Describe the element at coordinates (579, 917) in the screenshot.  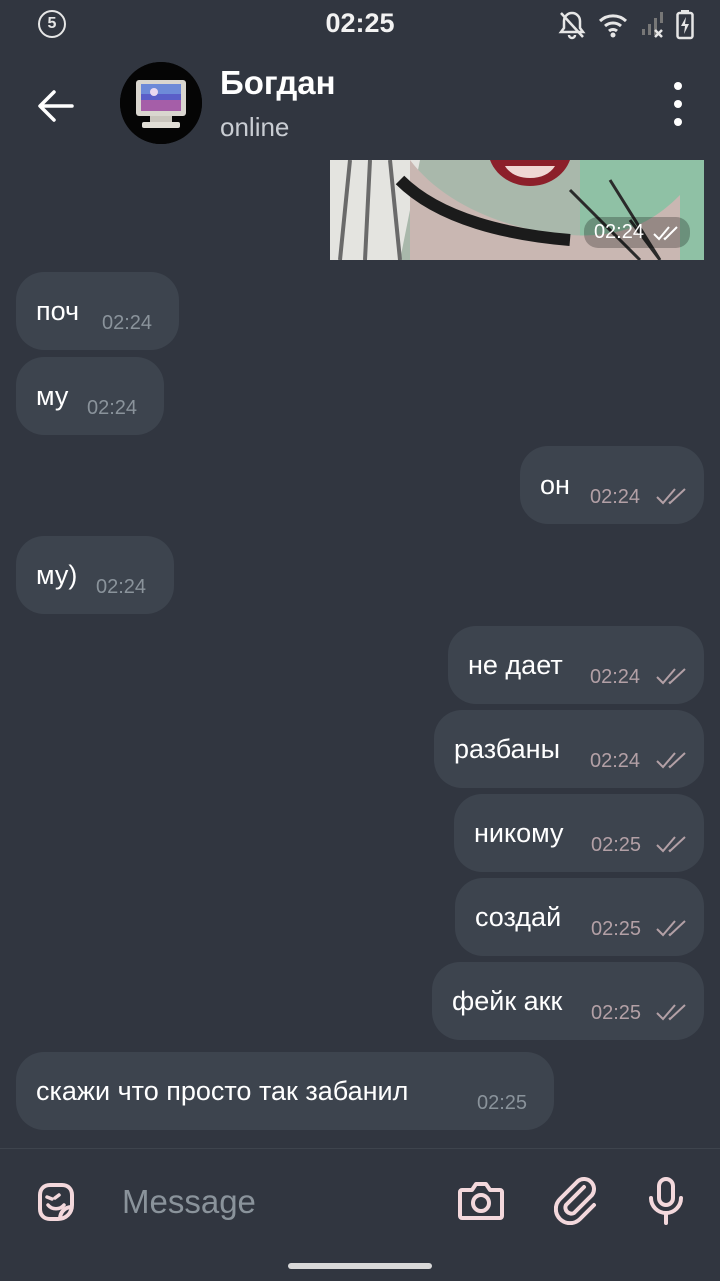
I see `message-bubble-outgoing: создай 02:25` at that location.